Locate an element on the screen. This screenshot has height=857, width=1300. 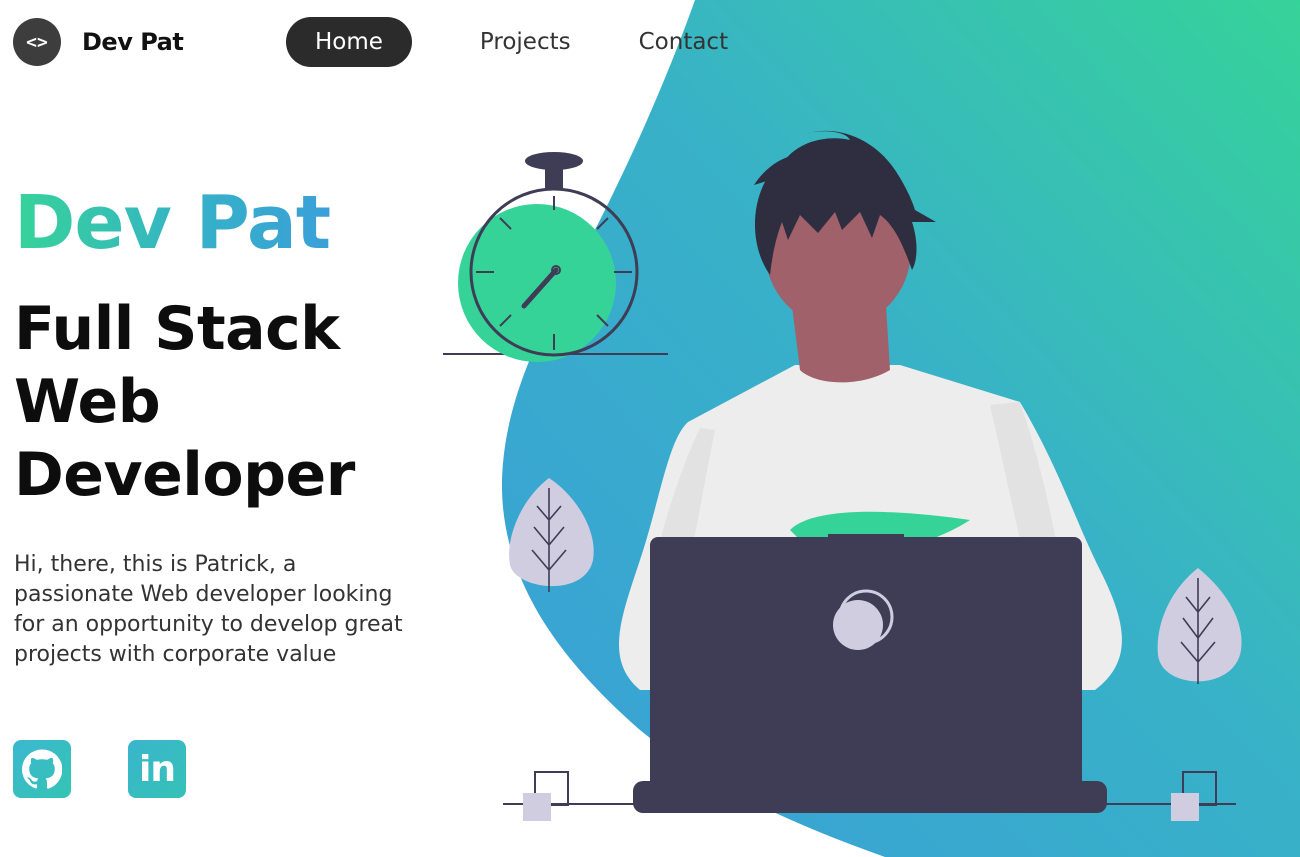
social-links: in is located at coordinates (128, 769).